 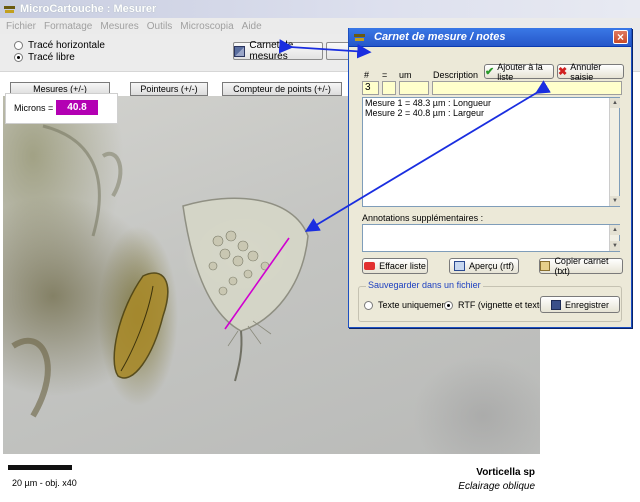 I want to click on arrow-dialog-to-measure, so click(x=427, y=156).